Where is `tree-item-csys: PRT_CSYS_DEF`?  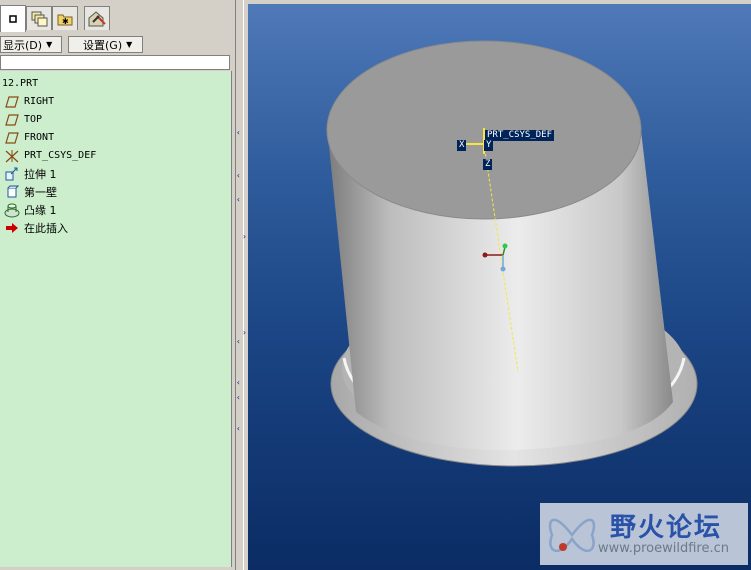
tree-item-csys: PRT_CSYS_DEF is located at coordinates (50, 155).